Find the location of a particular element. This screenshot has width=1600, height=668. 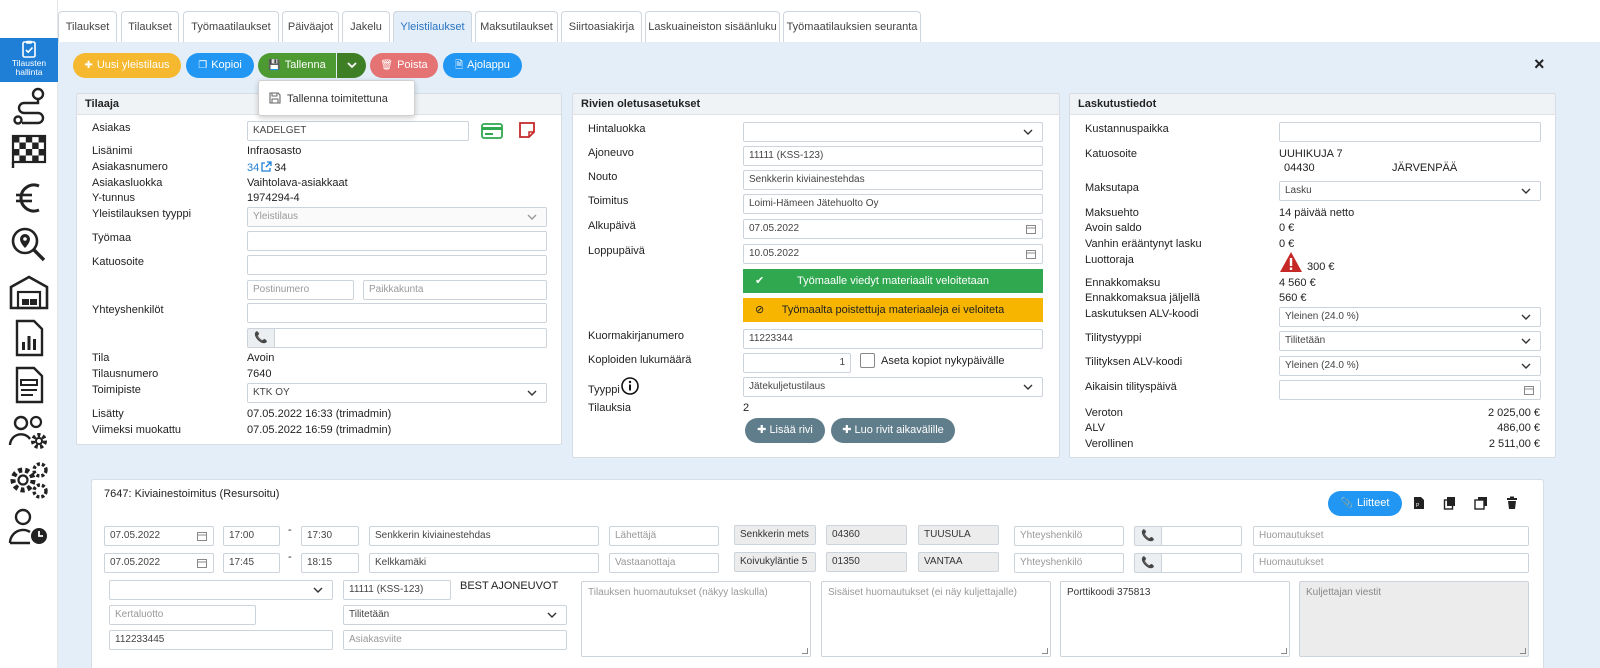

credit-card-icon is located at coordinates (492, 131).